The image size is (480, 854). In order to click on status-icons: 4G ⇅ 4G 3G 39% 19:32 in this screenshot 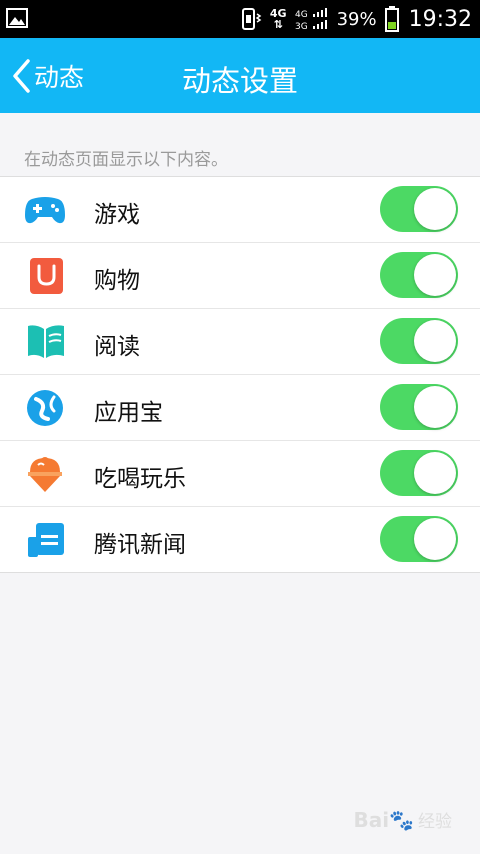, I will do `click(356, 19)`.